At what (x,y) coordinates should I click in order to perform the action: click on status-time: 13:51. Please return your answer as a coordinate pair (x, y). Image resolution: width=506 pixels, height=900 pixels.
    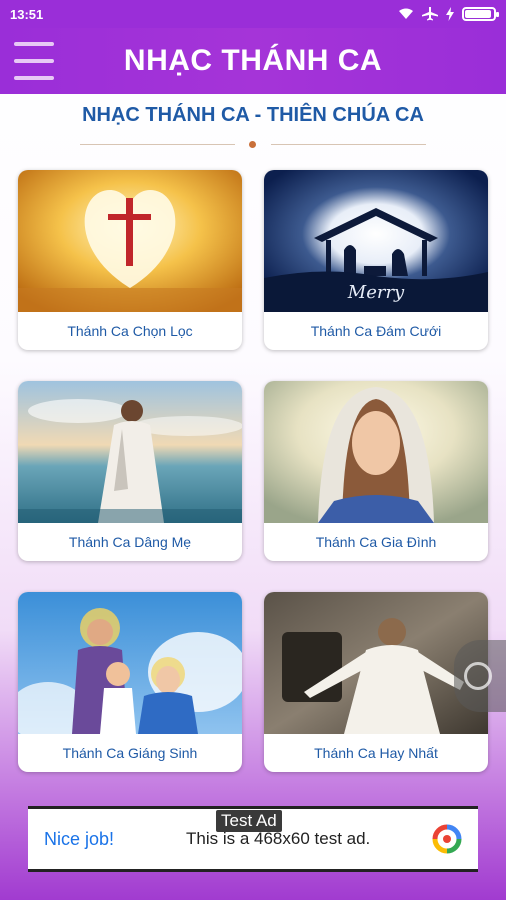
    Looking at the image, I should click on (27, 14).